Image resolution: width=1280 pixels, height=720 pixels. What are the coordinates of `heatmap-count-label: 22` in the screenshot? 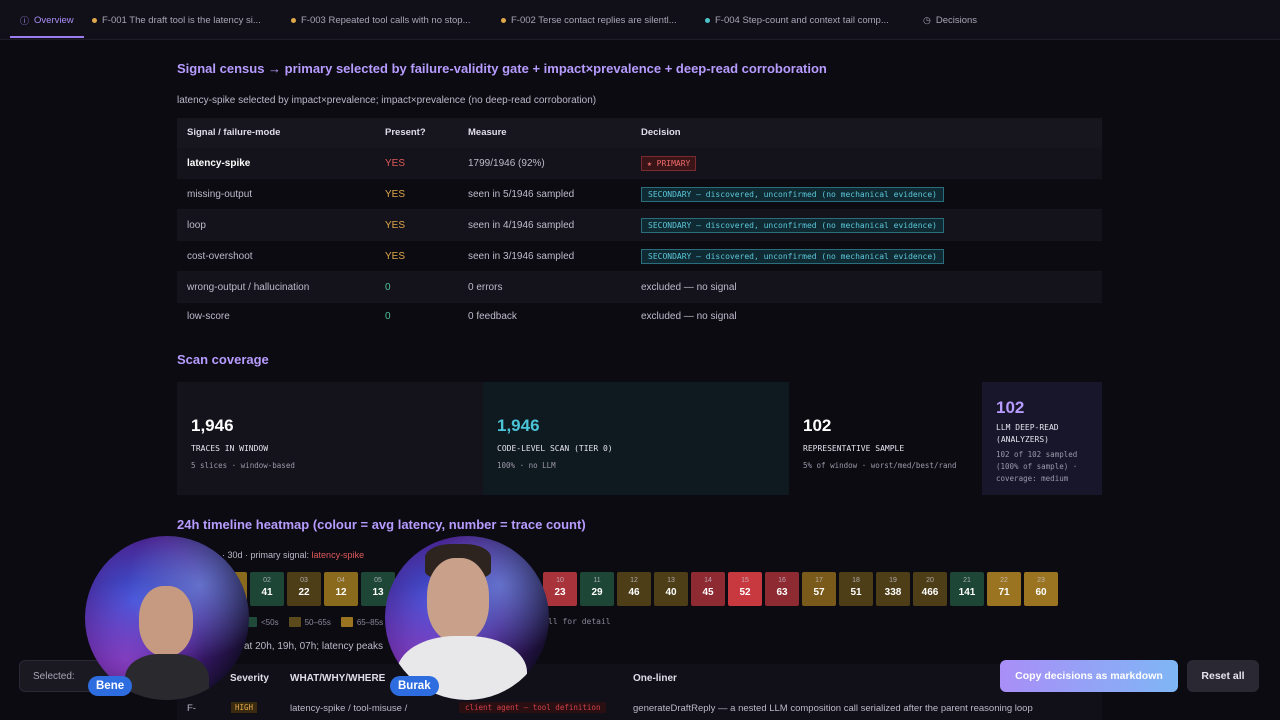 It's located at (304, 592).